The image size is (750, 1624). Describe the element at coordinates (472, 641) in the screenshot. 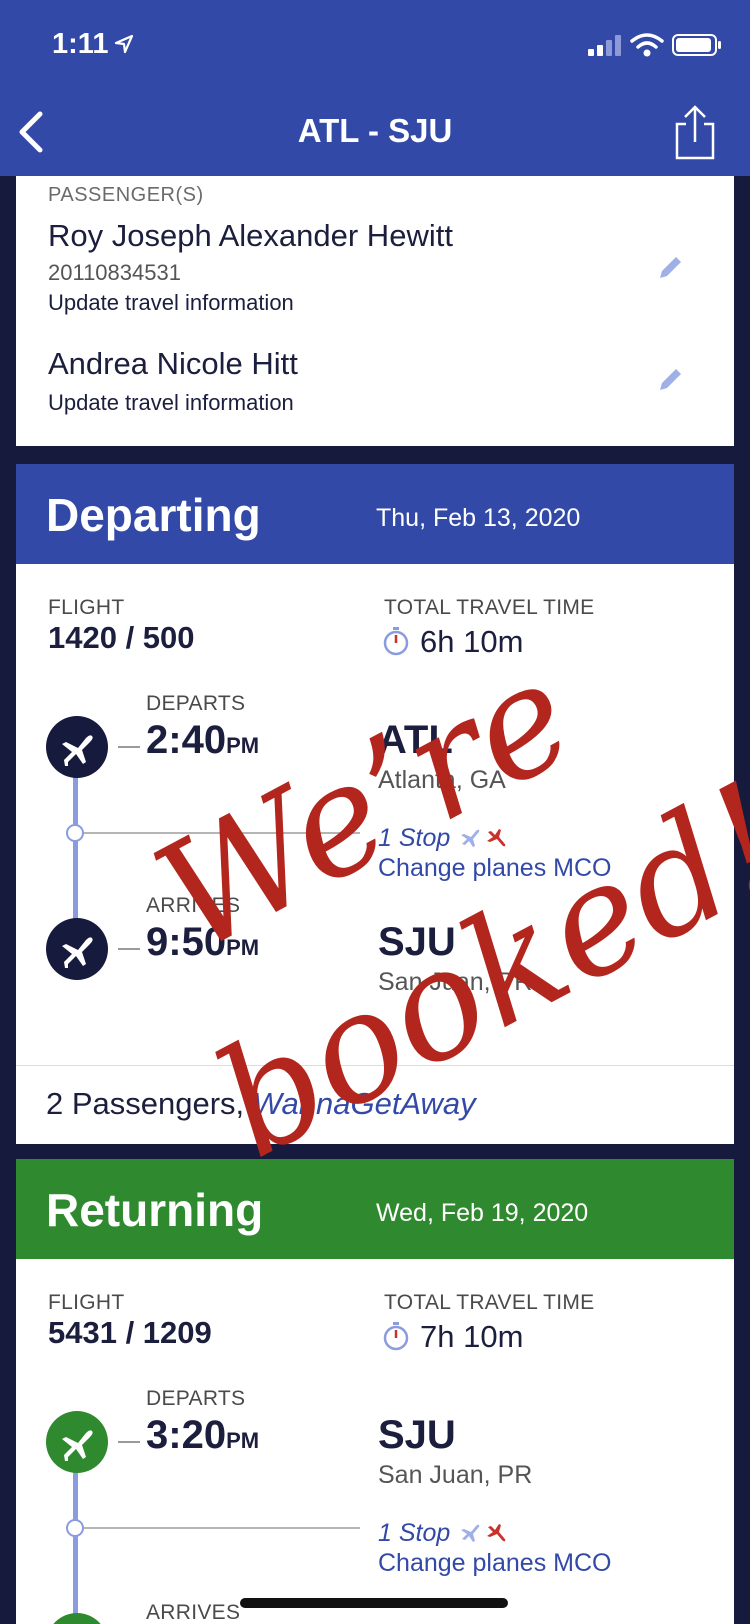

I see `total-travel-time: 6h 10m` at that location.